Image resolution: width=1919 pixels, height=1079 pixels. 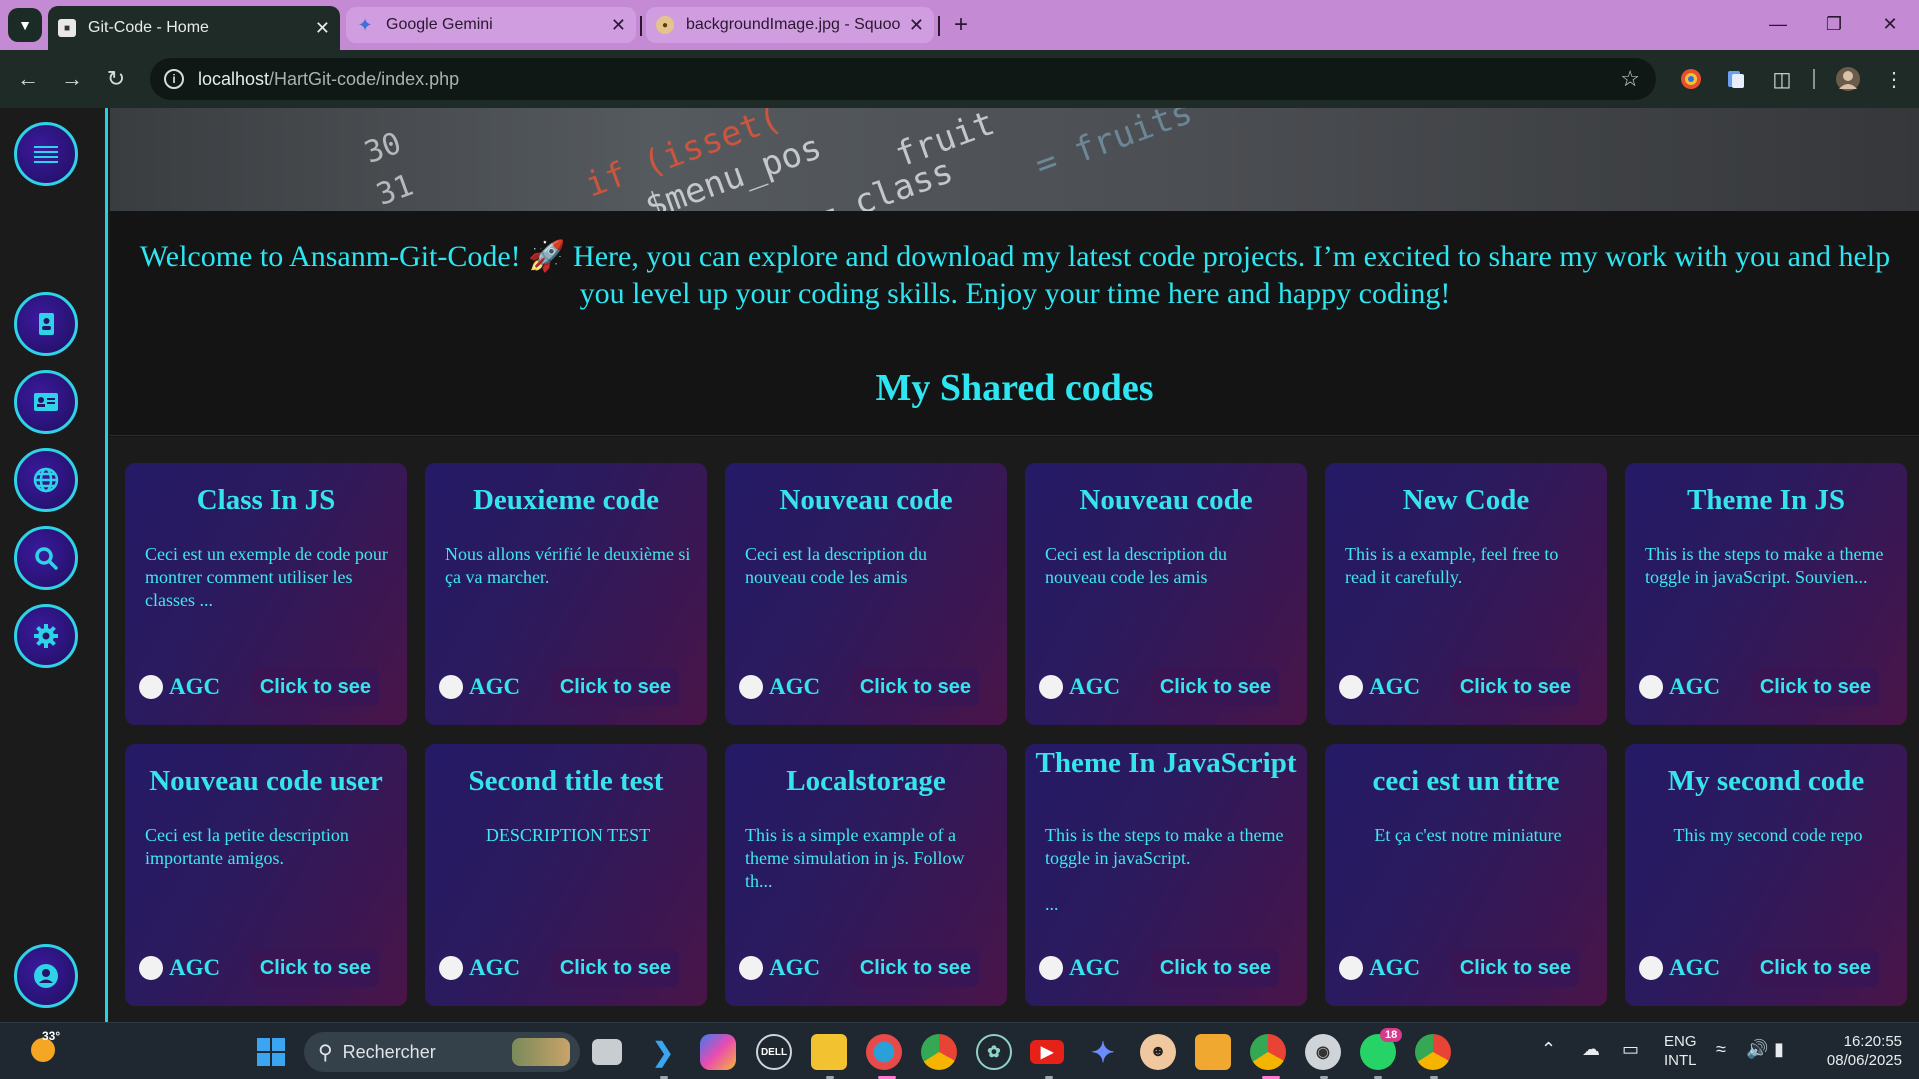 What do you see at coordinates (1548, 1049) in the screenshot?
I see `chevron-up-icon: ⌃` at bounding box center [1548, 1049].